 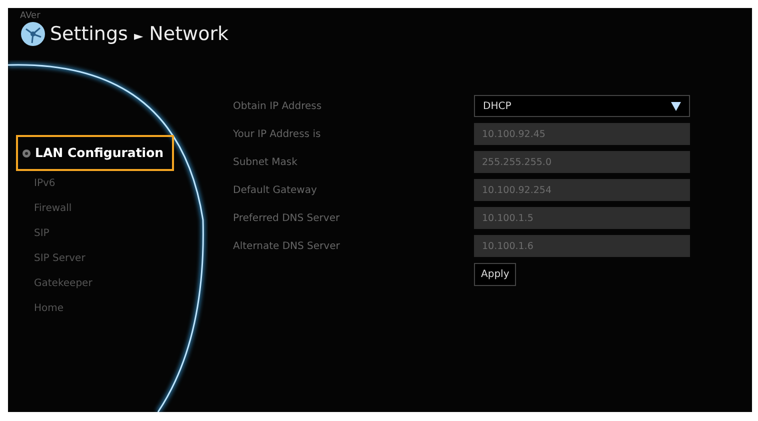 I want to click on menu-item: Firewall, so click(x=45, y=208).